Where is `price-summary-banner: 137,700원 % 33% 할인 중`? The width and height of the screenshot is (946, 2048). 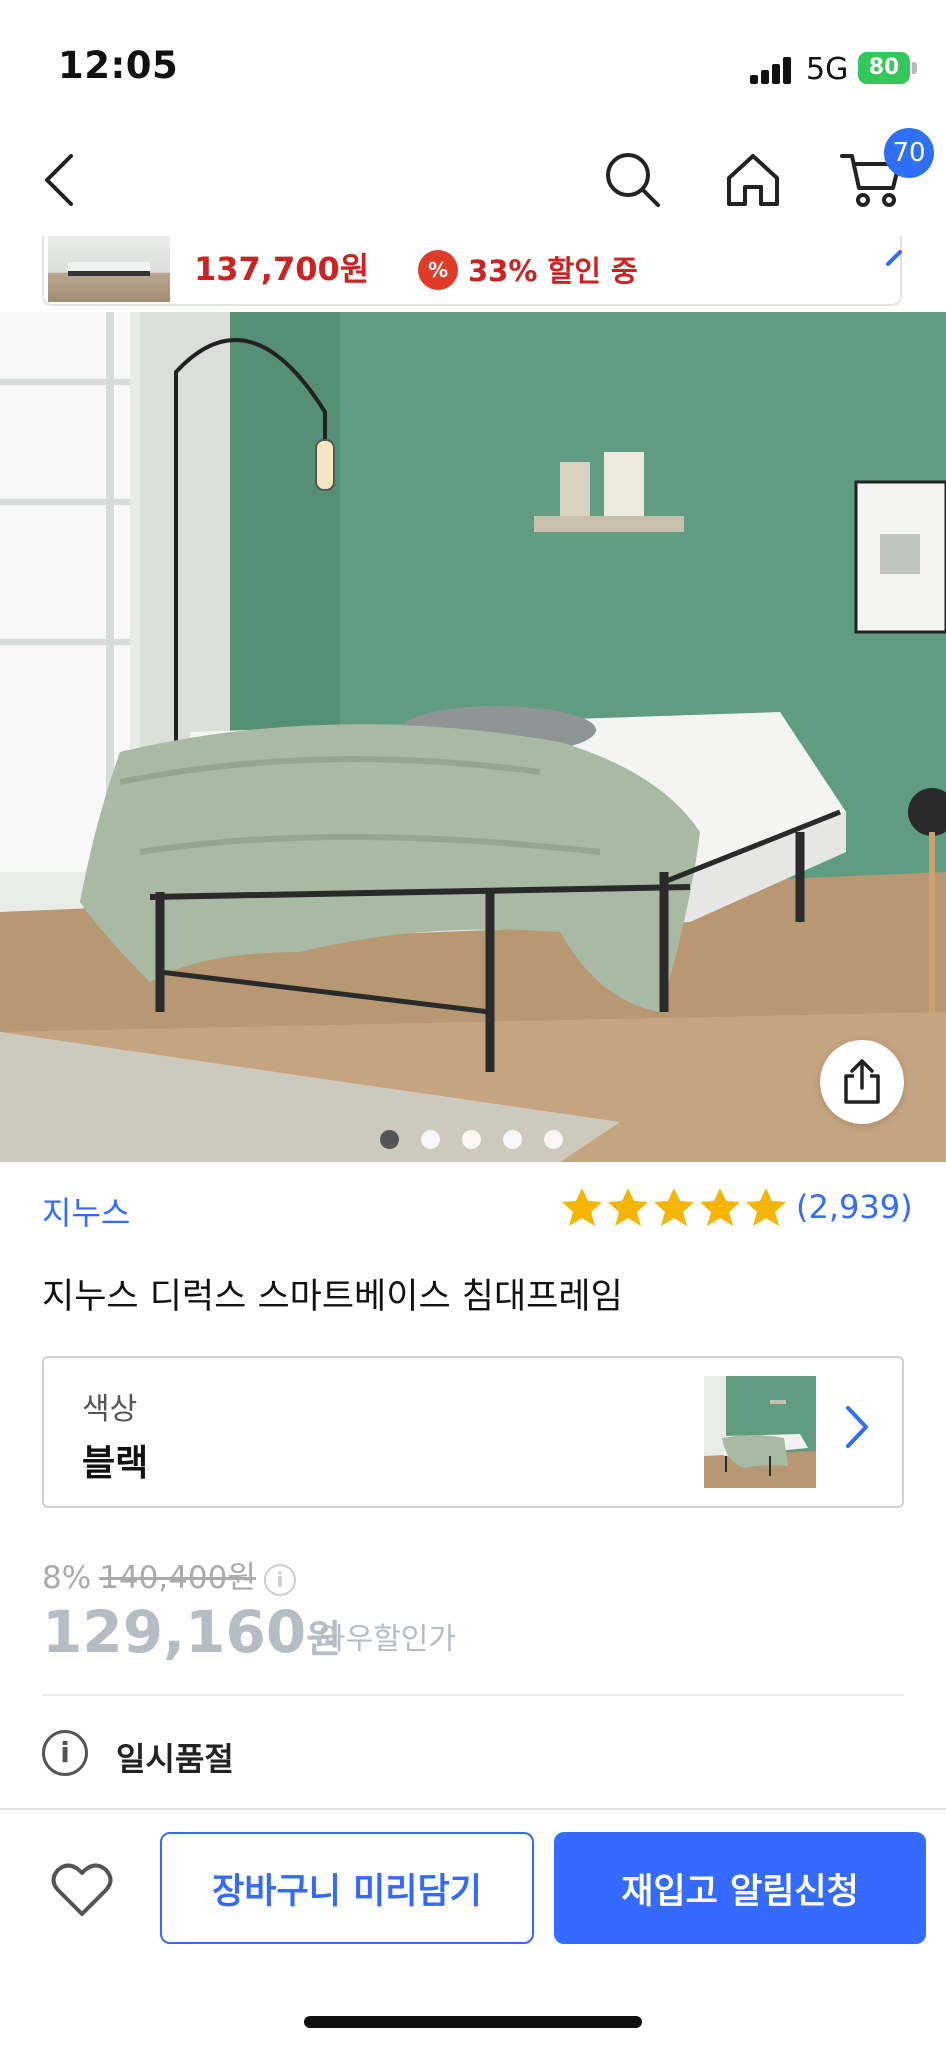 price-summary-banner: 137,700원 % 33% 할인 중 is located at coordinates (472, 271).